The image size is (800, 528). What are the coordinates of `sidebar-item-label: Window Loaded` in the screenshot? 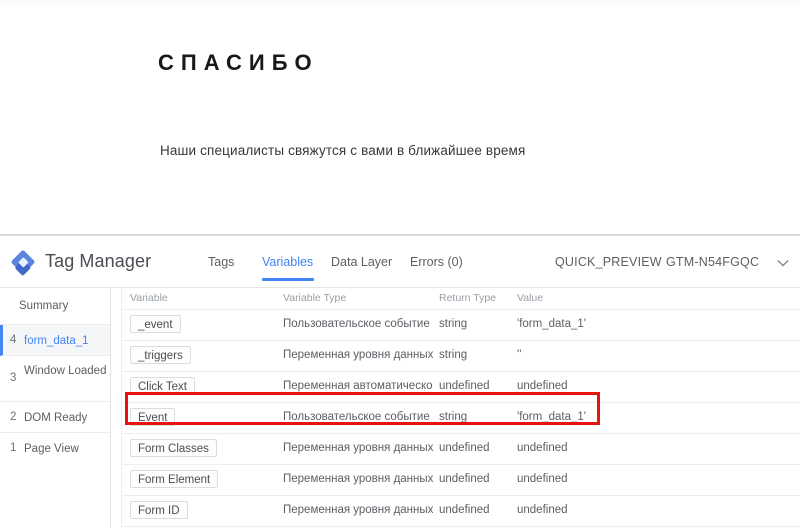 It's located at (65, 371).